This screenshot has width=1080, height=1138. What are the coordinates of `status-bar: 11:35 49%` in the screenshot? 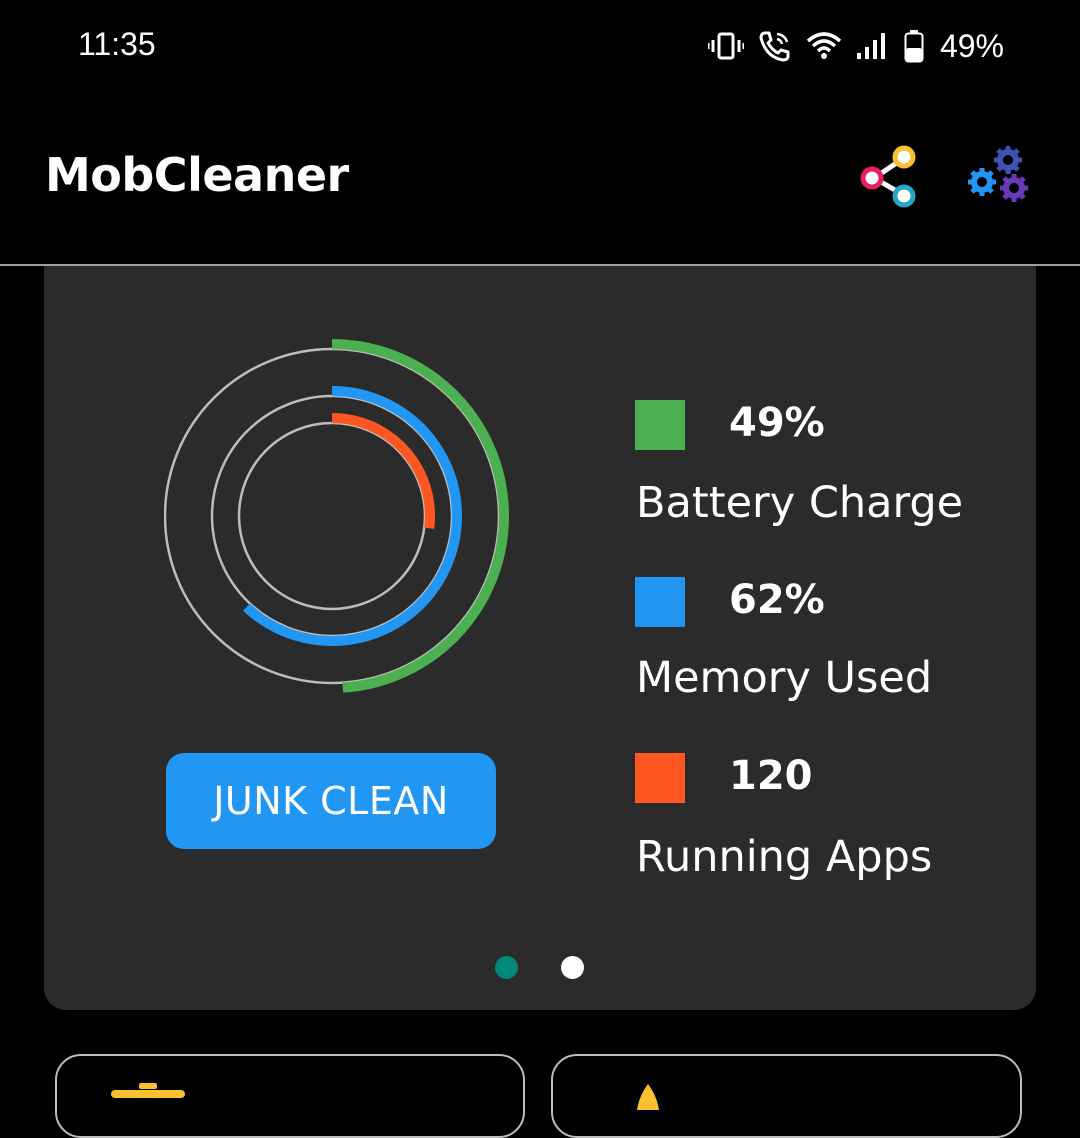 It's located at (540, 46).